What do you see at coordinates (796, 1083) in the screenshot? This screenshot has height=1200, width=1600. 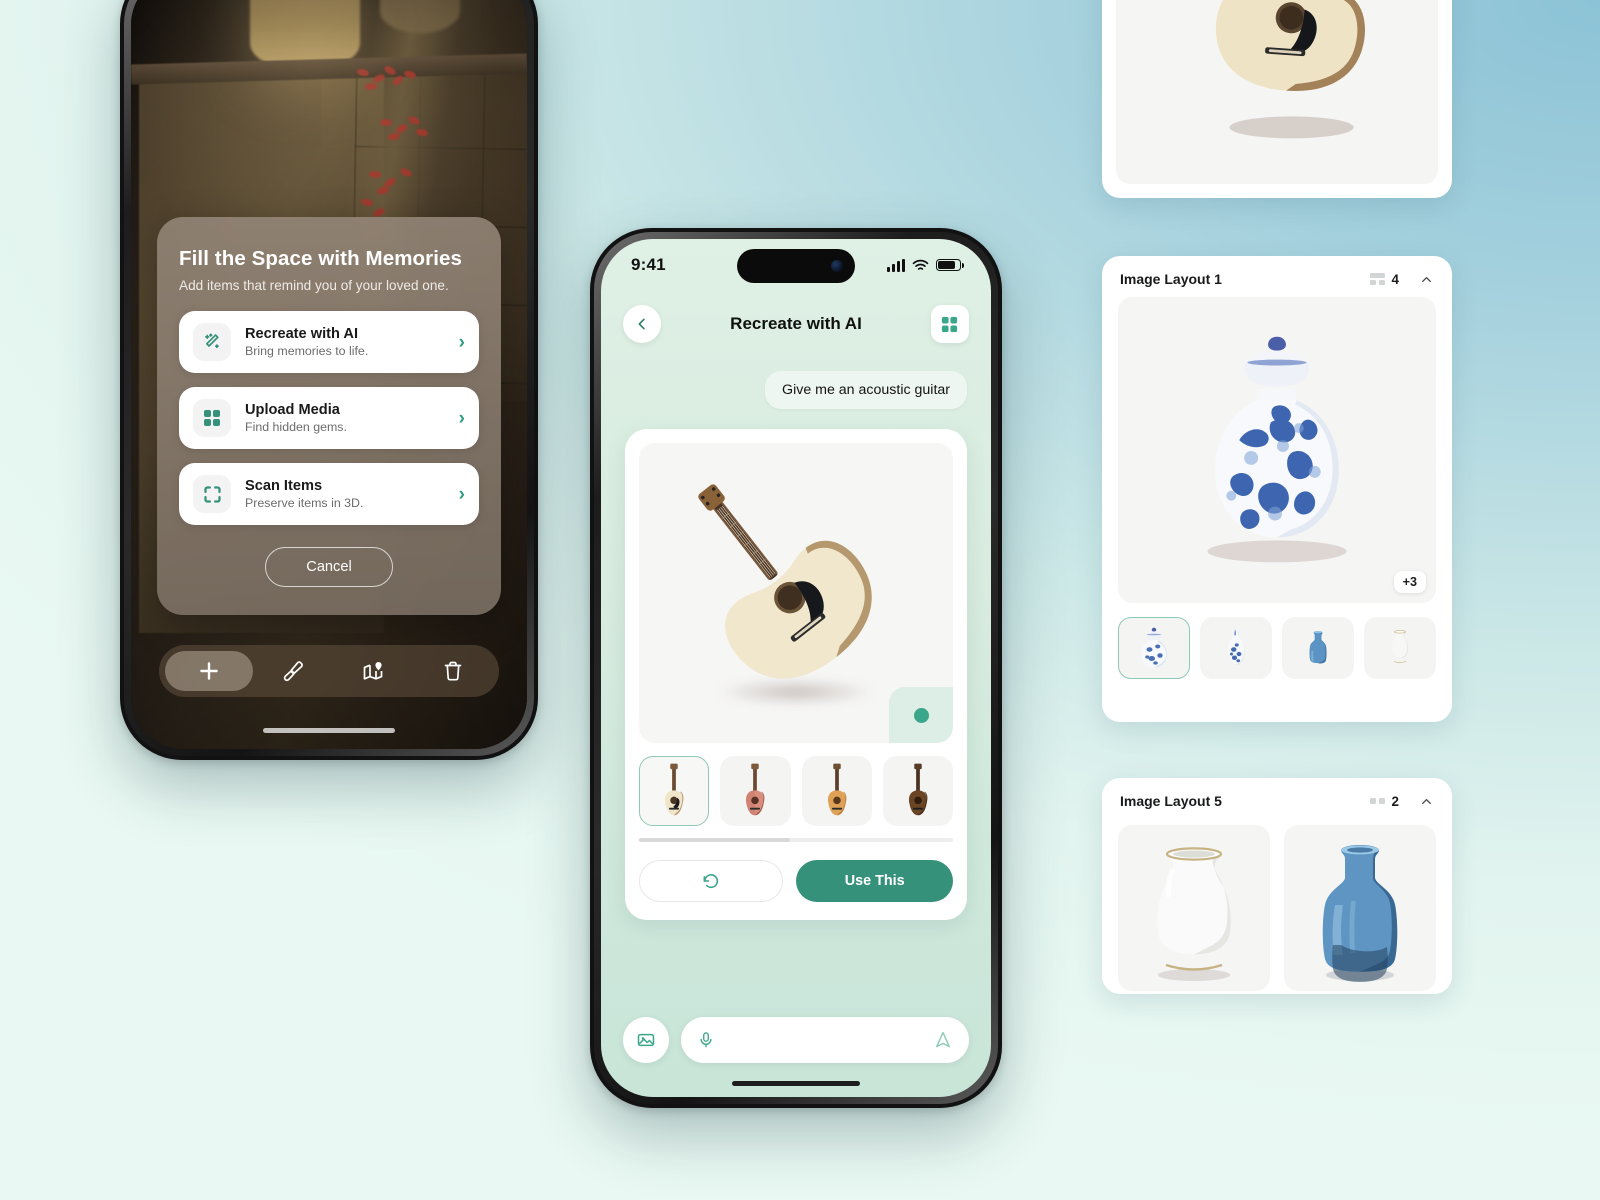 I see `home-indicator` at bounding box center [796, 1083].